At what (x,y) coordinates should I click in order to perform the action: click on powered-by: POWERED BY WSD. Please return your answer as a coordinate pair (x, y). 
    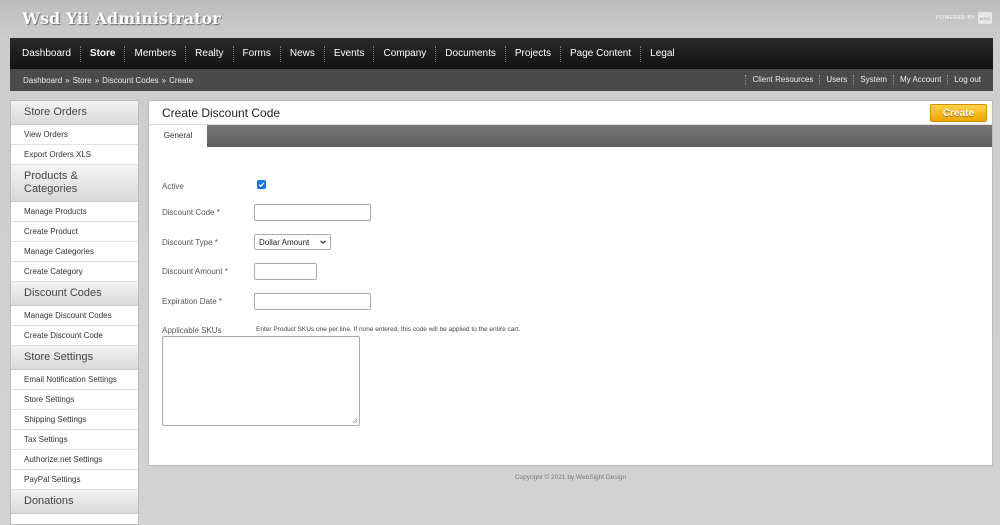
    Looking at the image, I should click on (964, 18).